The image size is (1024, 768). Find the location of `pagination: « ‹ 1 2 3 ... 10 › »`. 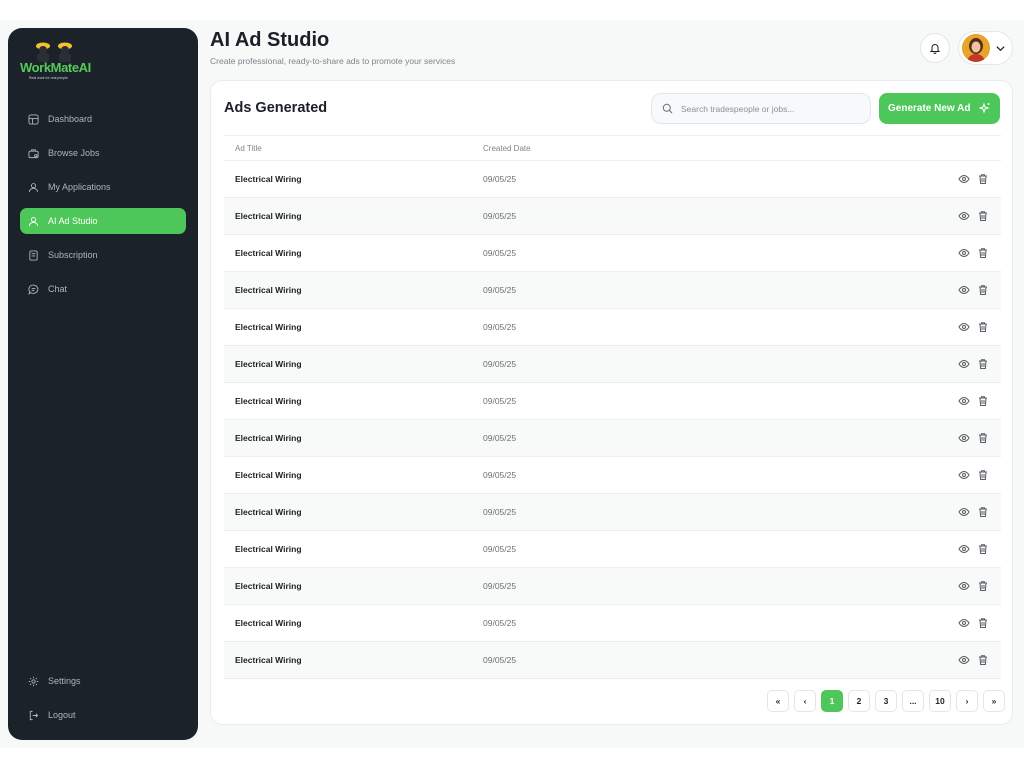

pagination: « ‹ 1 2 3 ... 10 › » is located at coordinates (886, 701).